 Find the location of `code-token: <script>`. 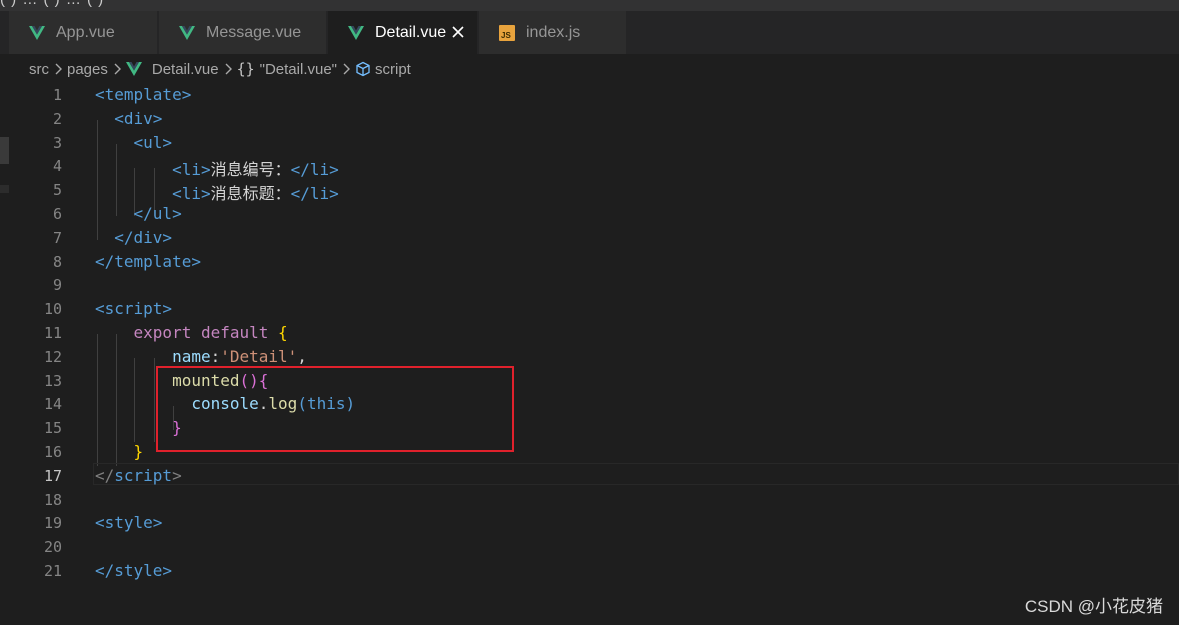

code-token: <script> is located at coordinates (134, 309).